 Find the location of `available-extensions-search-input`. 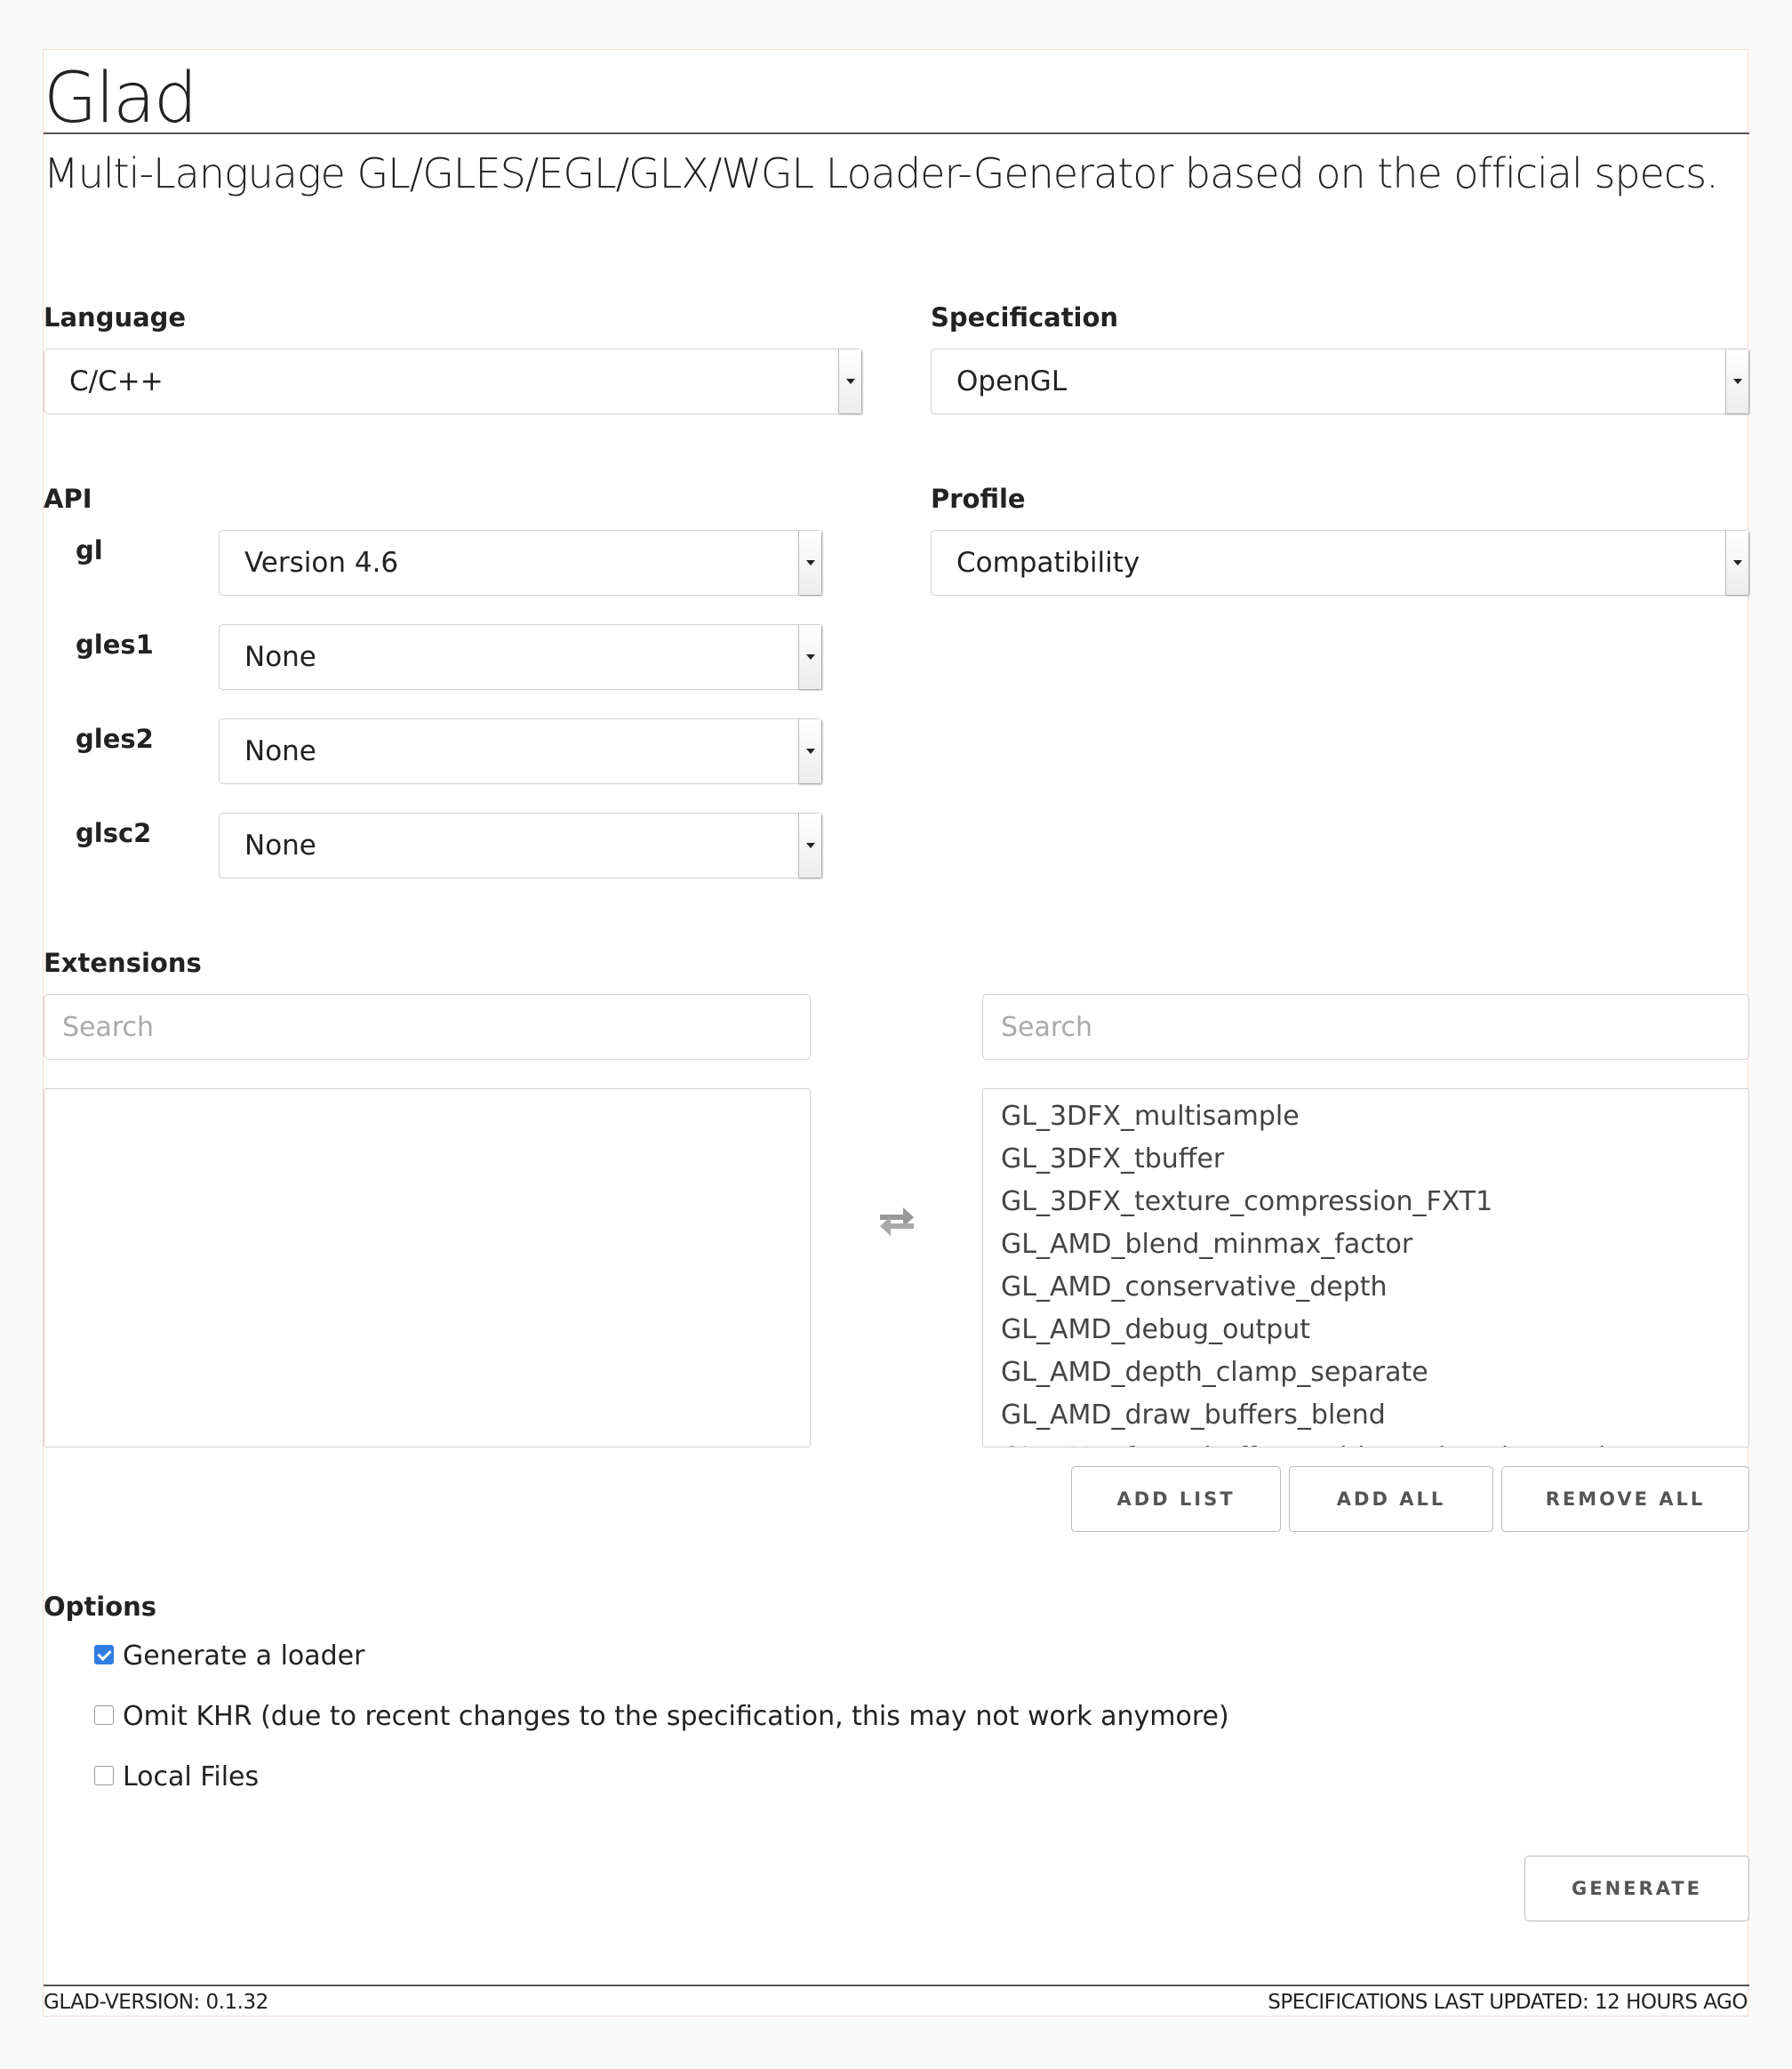

available-extensions-search-input is located at coordinates (1365, 1027).